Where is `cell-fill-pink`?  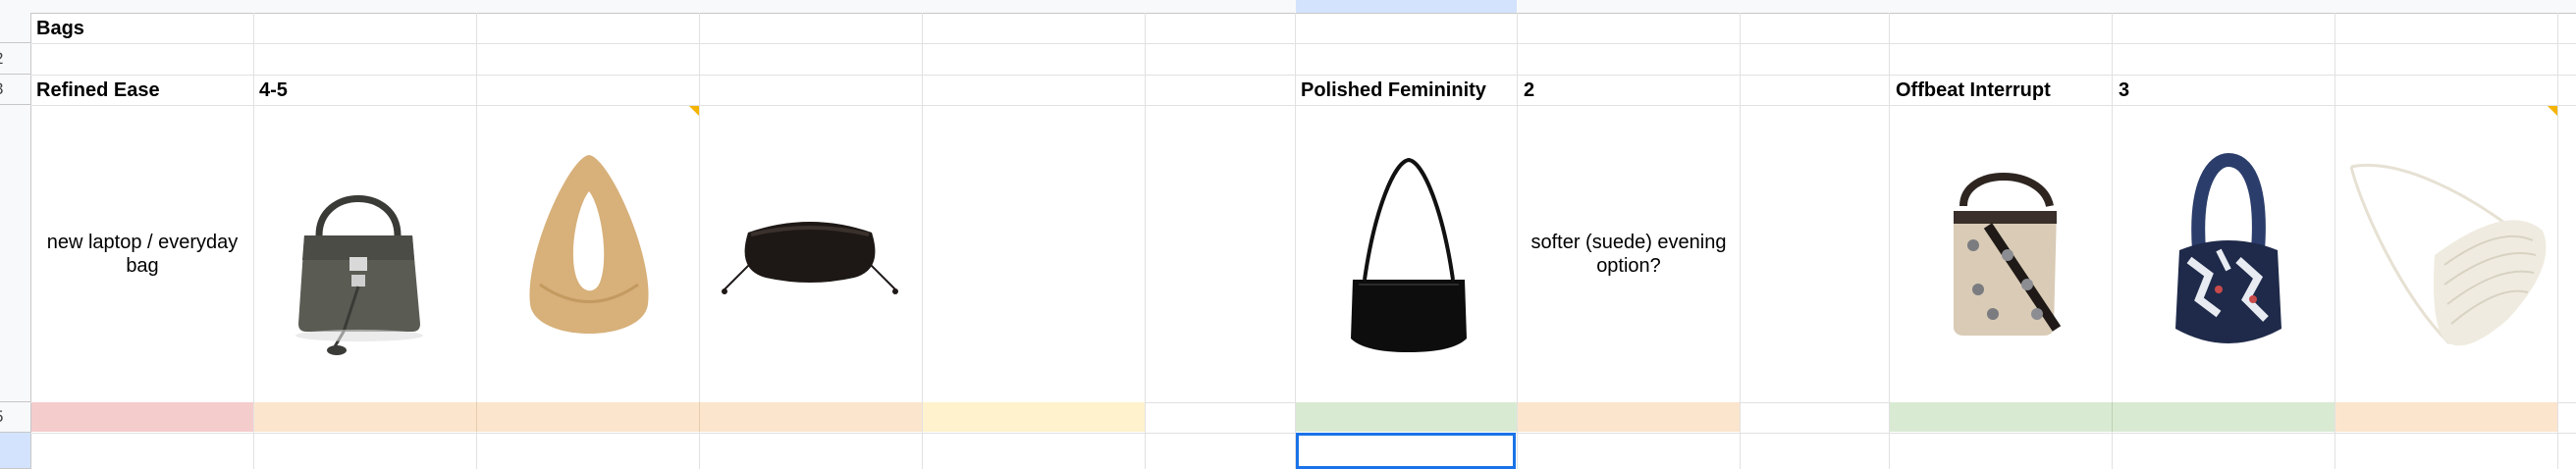
cell-fill-pink is located at coordinates (142, 417).